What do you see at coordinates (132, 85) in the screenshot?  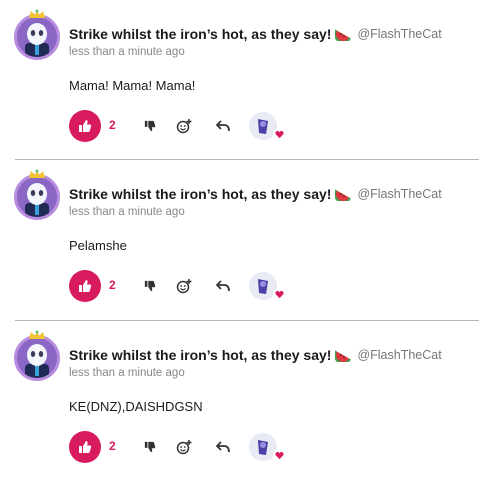 I see `comment-text: Mama! Mama! Mama!` at bounding box center [132, 85].